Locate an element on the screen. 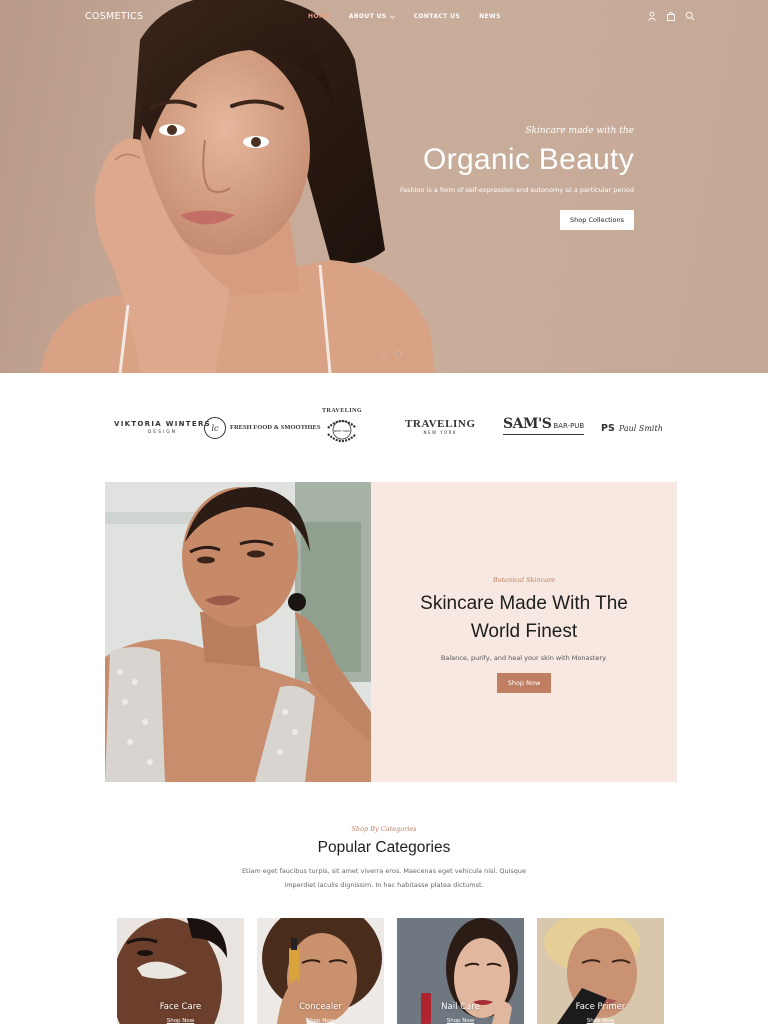 The height and width of the screenshot is (1024, 768). user-icon is located at coordinates (652, 16).